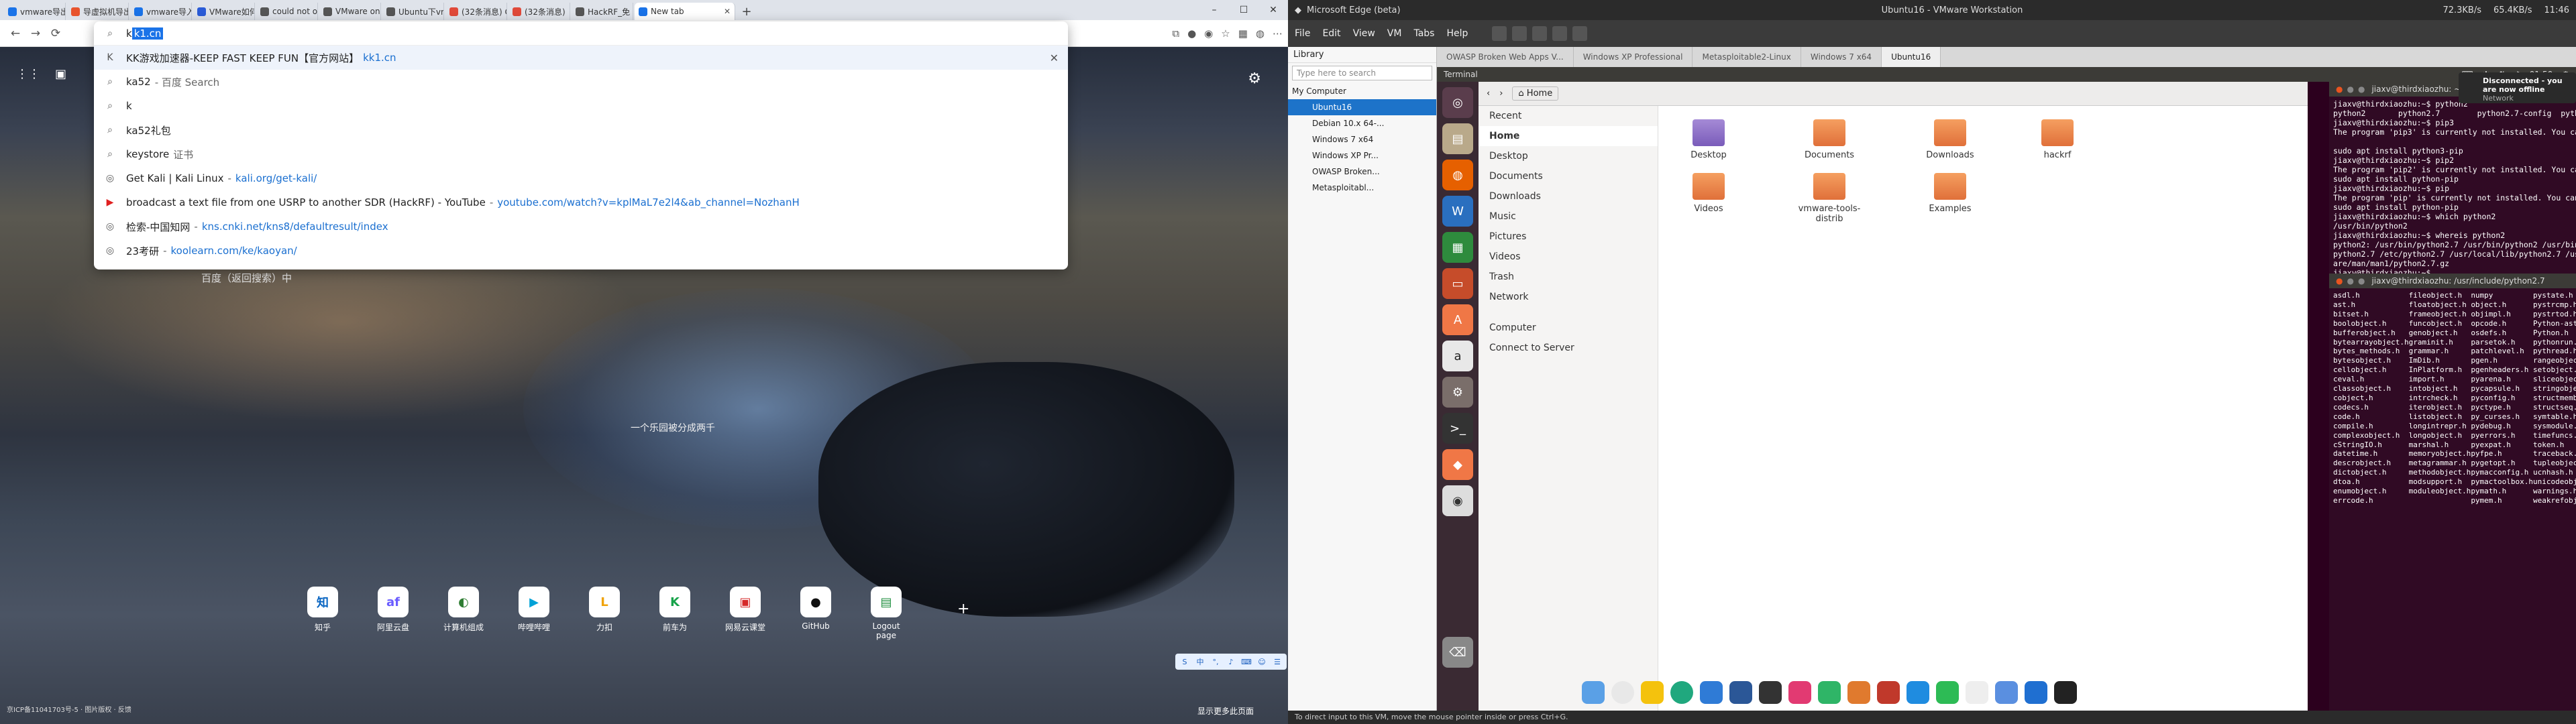 The width and height of the screenshot is (2576, 724). Describe the element at coordinates (1911, 57) in the screenshot. I see `vm-tab: Ubuntu16` at that location.